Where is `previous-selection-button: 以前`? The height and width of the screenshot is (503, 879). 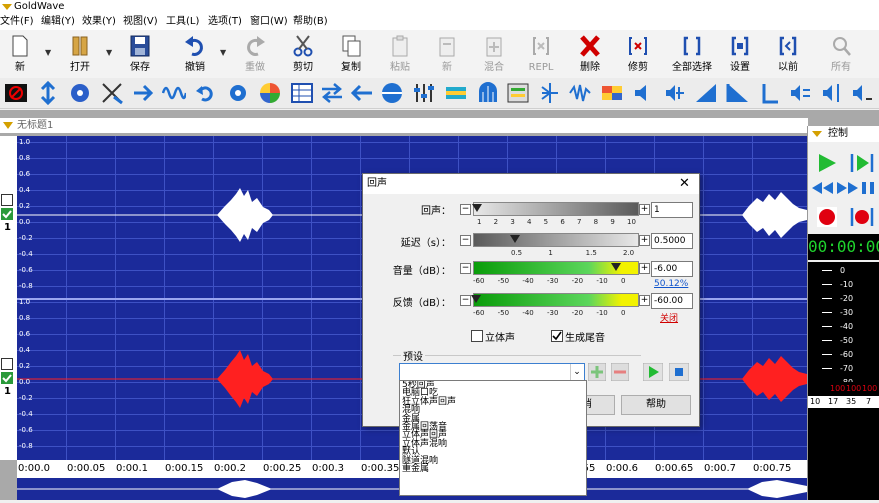 previous-selection-button: 以前 is located at coordinates (788, 54).